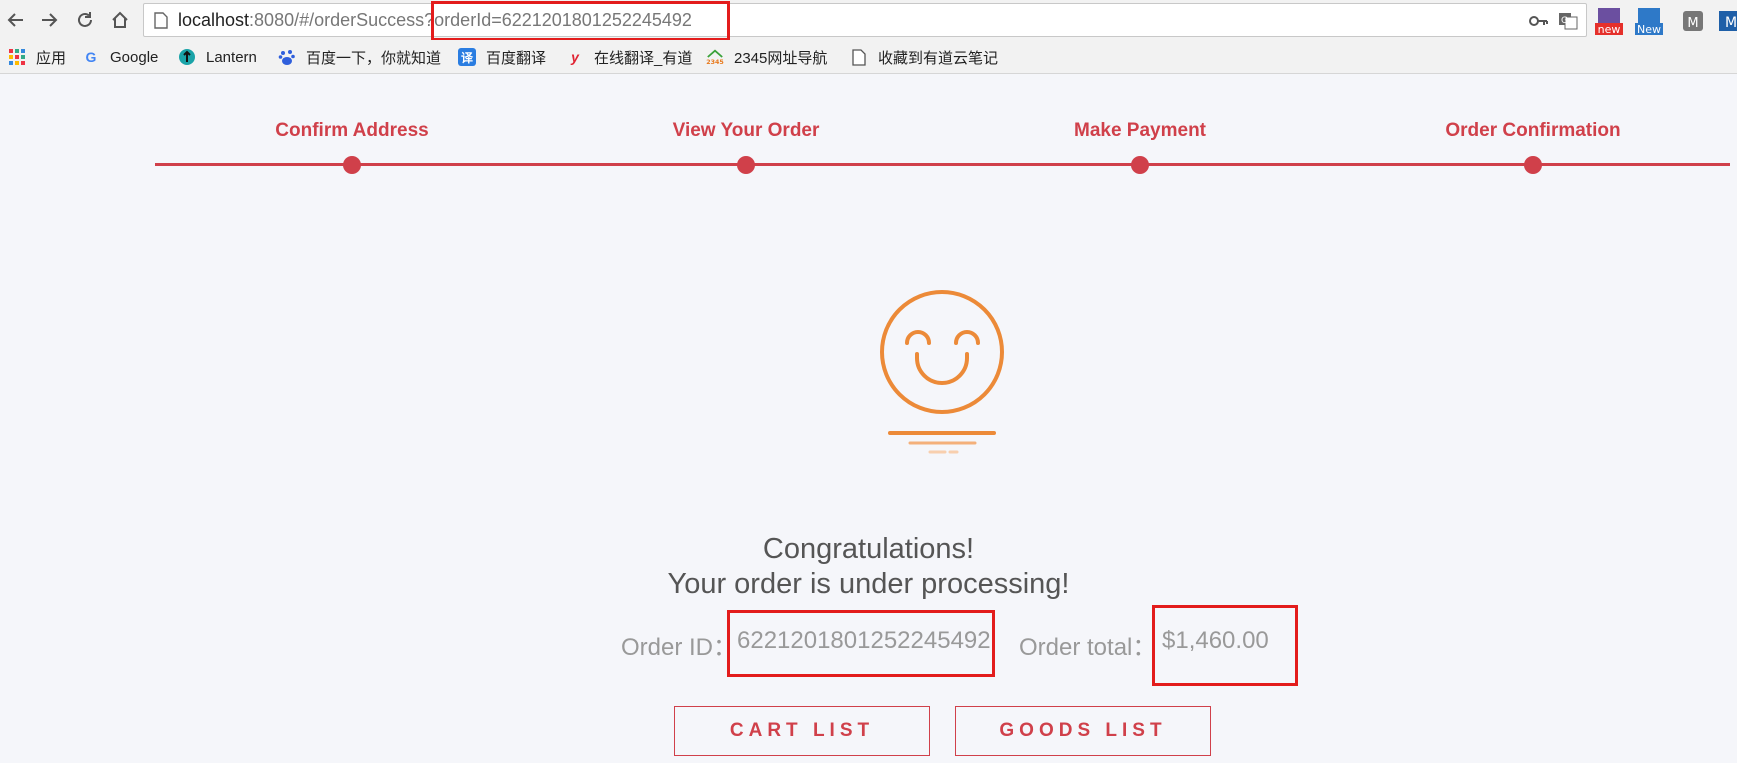 This screenshot has width=1737, height=763. What do you see at coordinates (1088, 647) in the screenshot?
I see `order-total-label: Order total：` at bounding box center [1088, 647].